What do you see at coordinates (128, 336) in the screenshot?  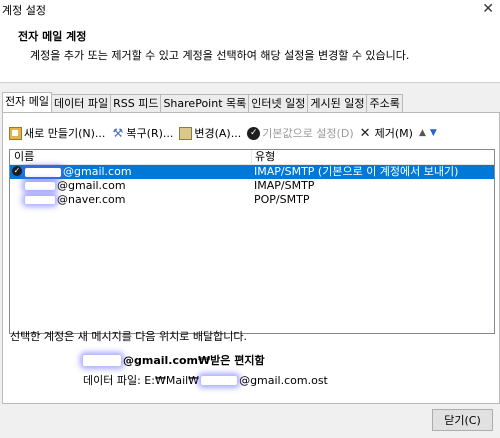 I see `delivery-label: 선택한 계정은 새 메시지를 다음 위치로 배달합니다.` at bounding box center [128, 336].